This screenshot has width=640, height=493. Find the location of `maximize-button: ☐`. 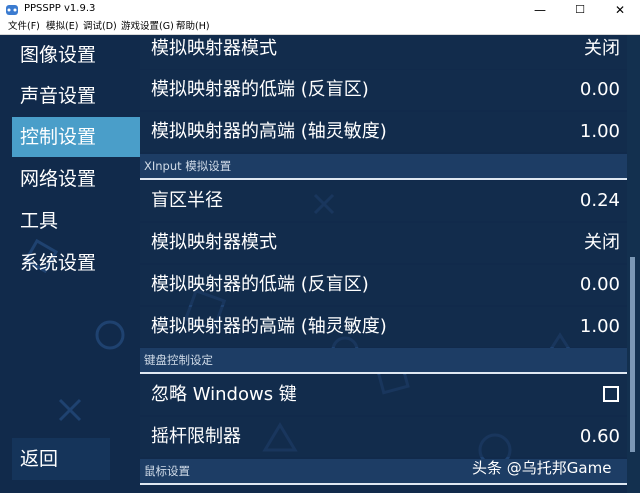

maximize-button: ☐ is located at coordinates (580, 10).